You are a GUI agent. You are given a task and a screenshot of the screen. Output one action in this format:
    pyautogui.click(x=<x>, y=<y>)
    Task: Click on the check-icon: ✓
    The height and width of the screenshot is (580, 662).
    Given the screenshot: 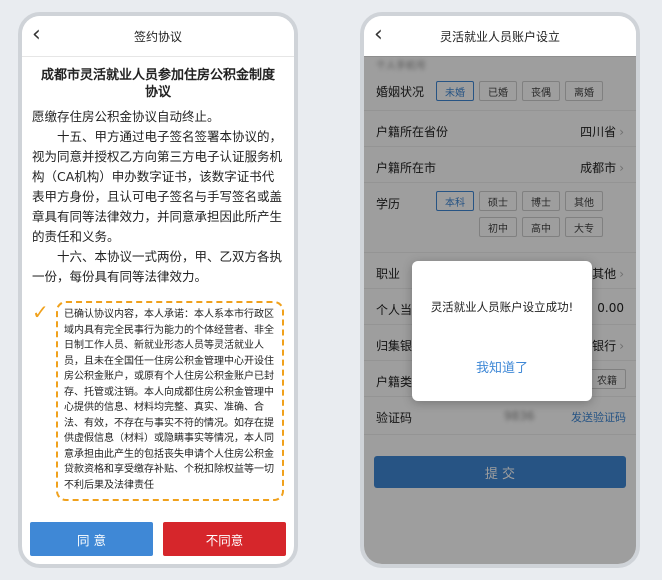 What is the action you would take?
    pyautogui.click(x=44, y=401)
    